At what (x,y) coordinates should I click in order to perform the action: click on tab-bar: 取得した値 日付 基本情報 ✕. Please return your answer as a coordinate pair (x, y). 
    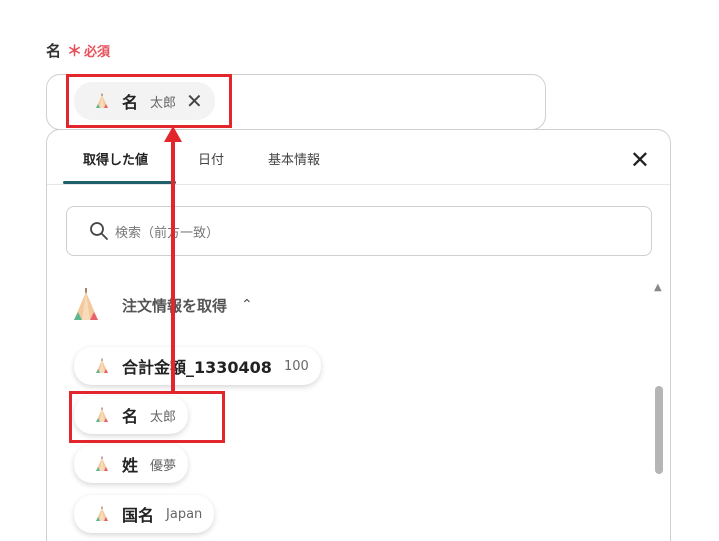
    Looking at the image, I should click on (358, 157).